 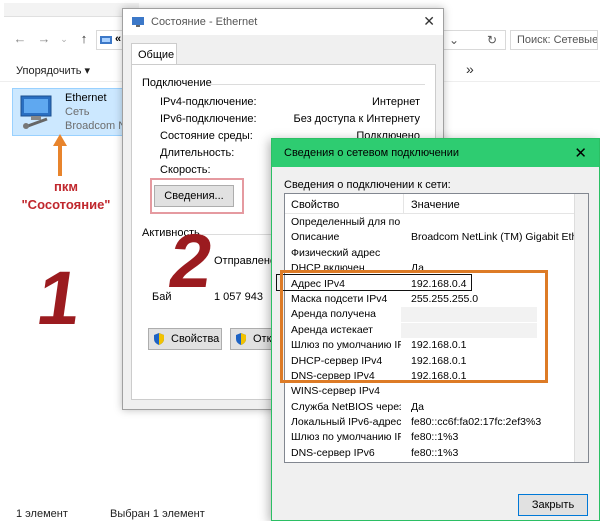 I want to click on status-row-label: IPv4-подключение:, so click(x=208, y=102).